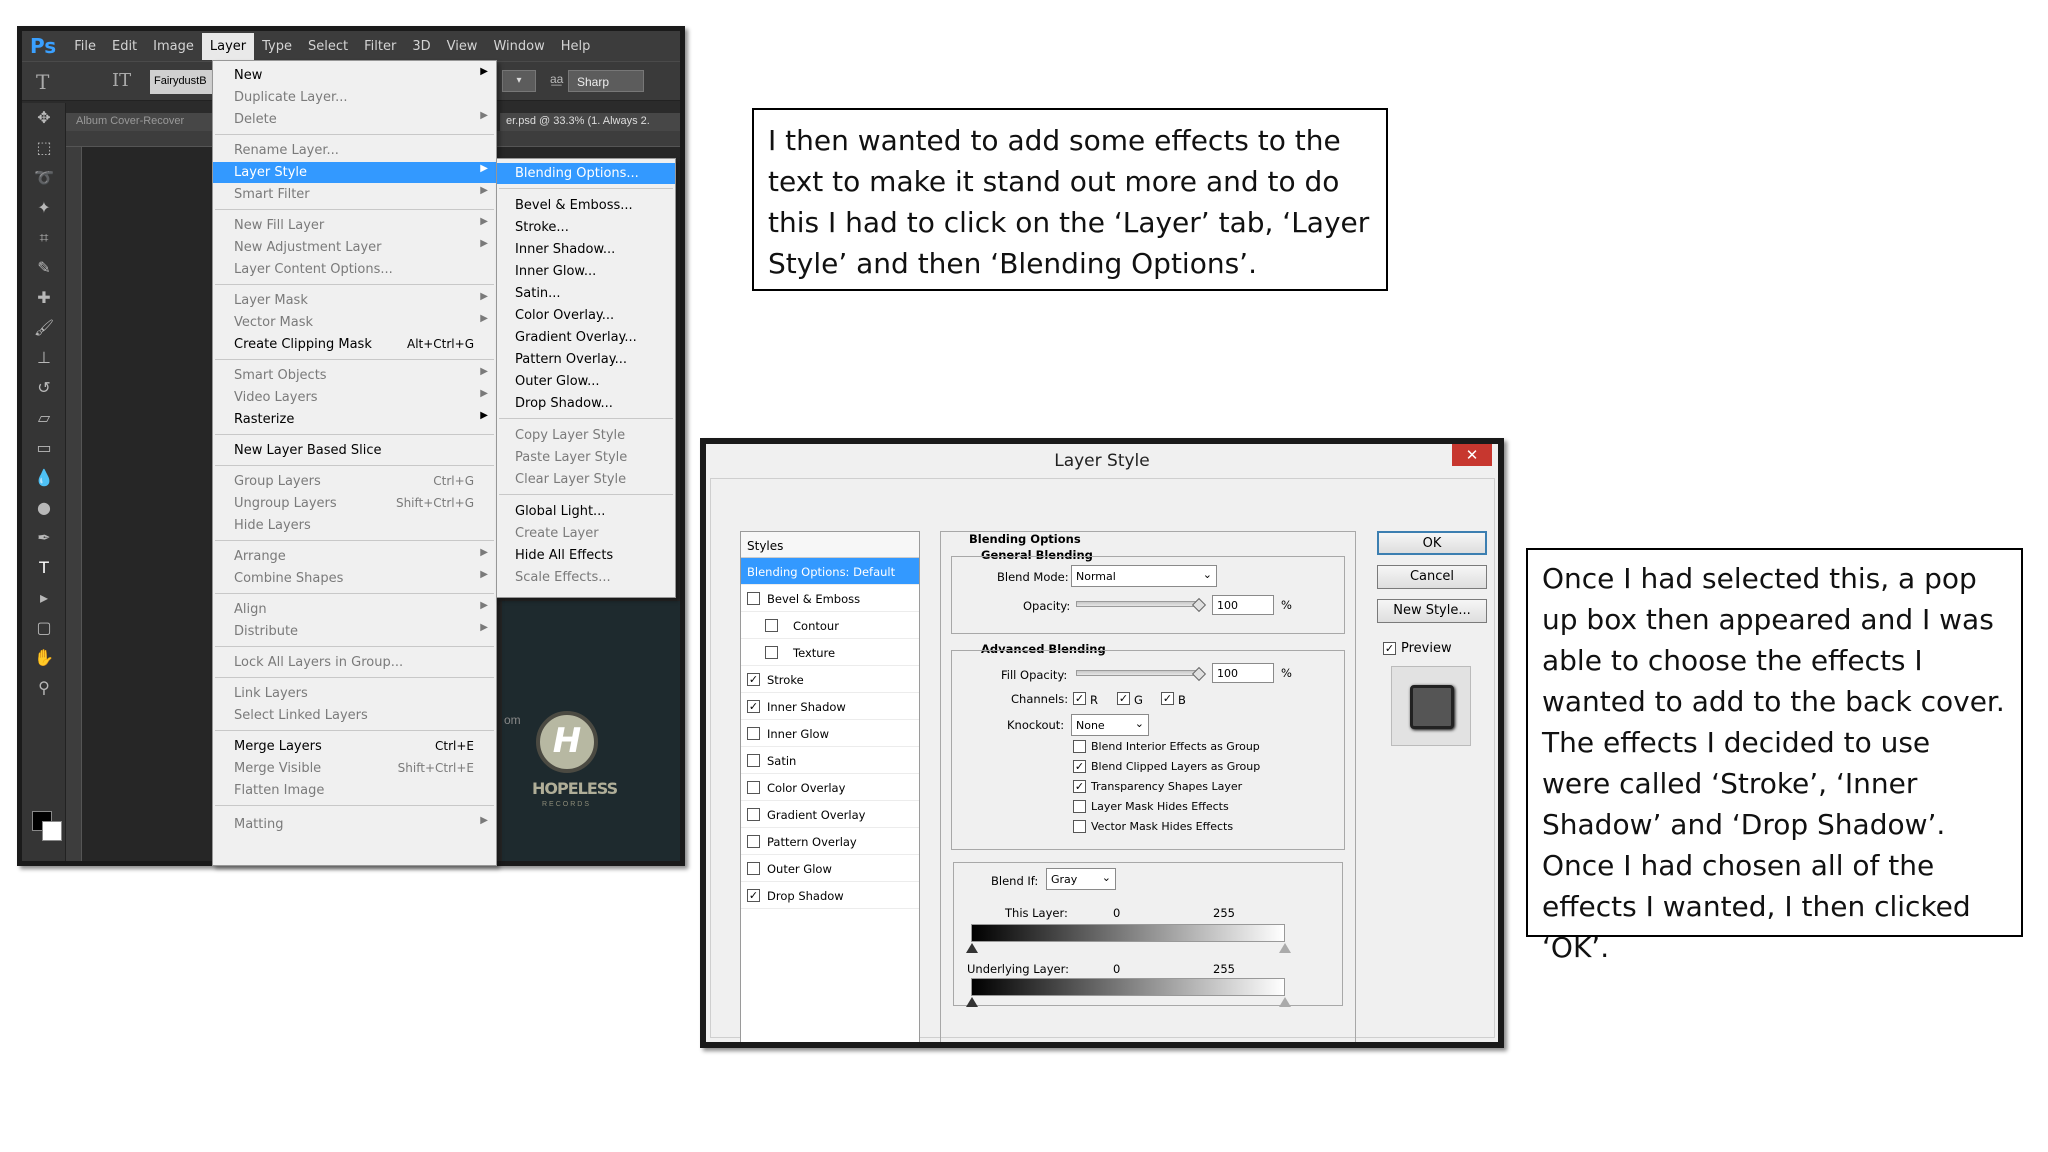 The image size is (2048, 1152). I want to click on menu-item-new-adjustment-layer: New Adjustment Layer ▶, so click(354, 247).